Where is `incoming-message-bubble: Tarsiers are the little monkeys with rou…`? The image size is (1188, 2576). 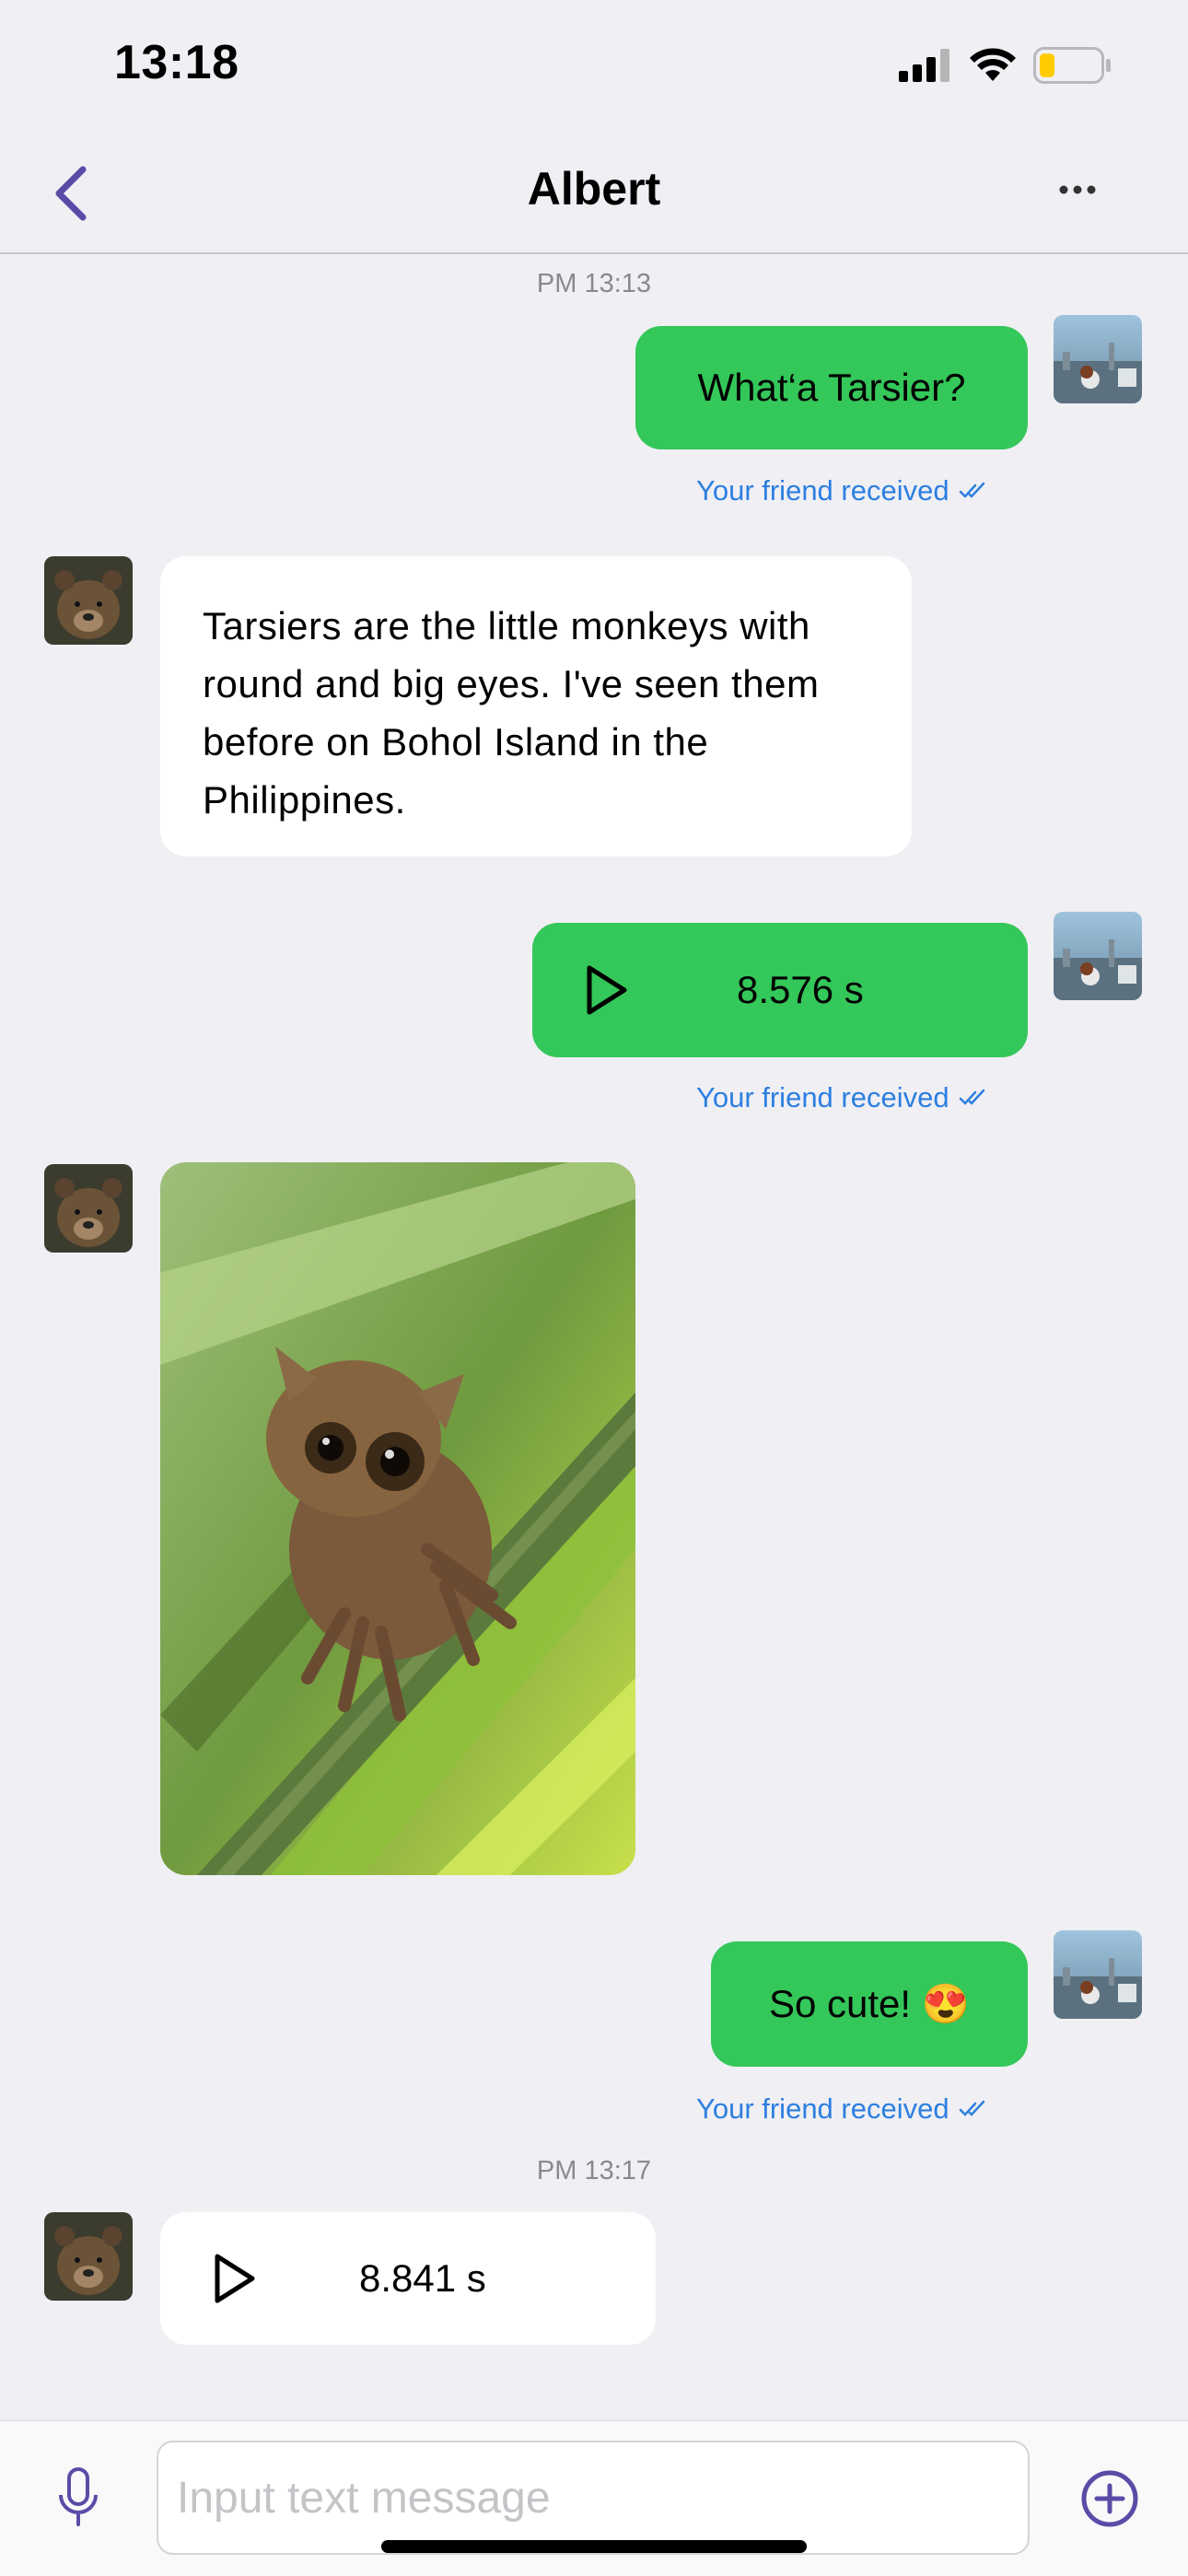 incoming-message-bubble: Tarsiers are the little monkeys with rou… is located at coordinates (536, 706).